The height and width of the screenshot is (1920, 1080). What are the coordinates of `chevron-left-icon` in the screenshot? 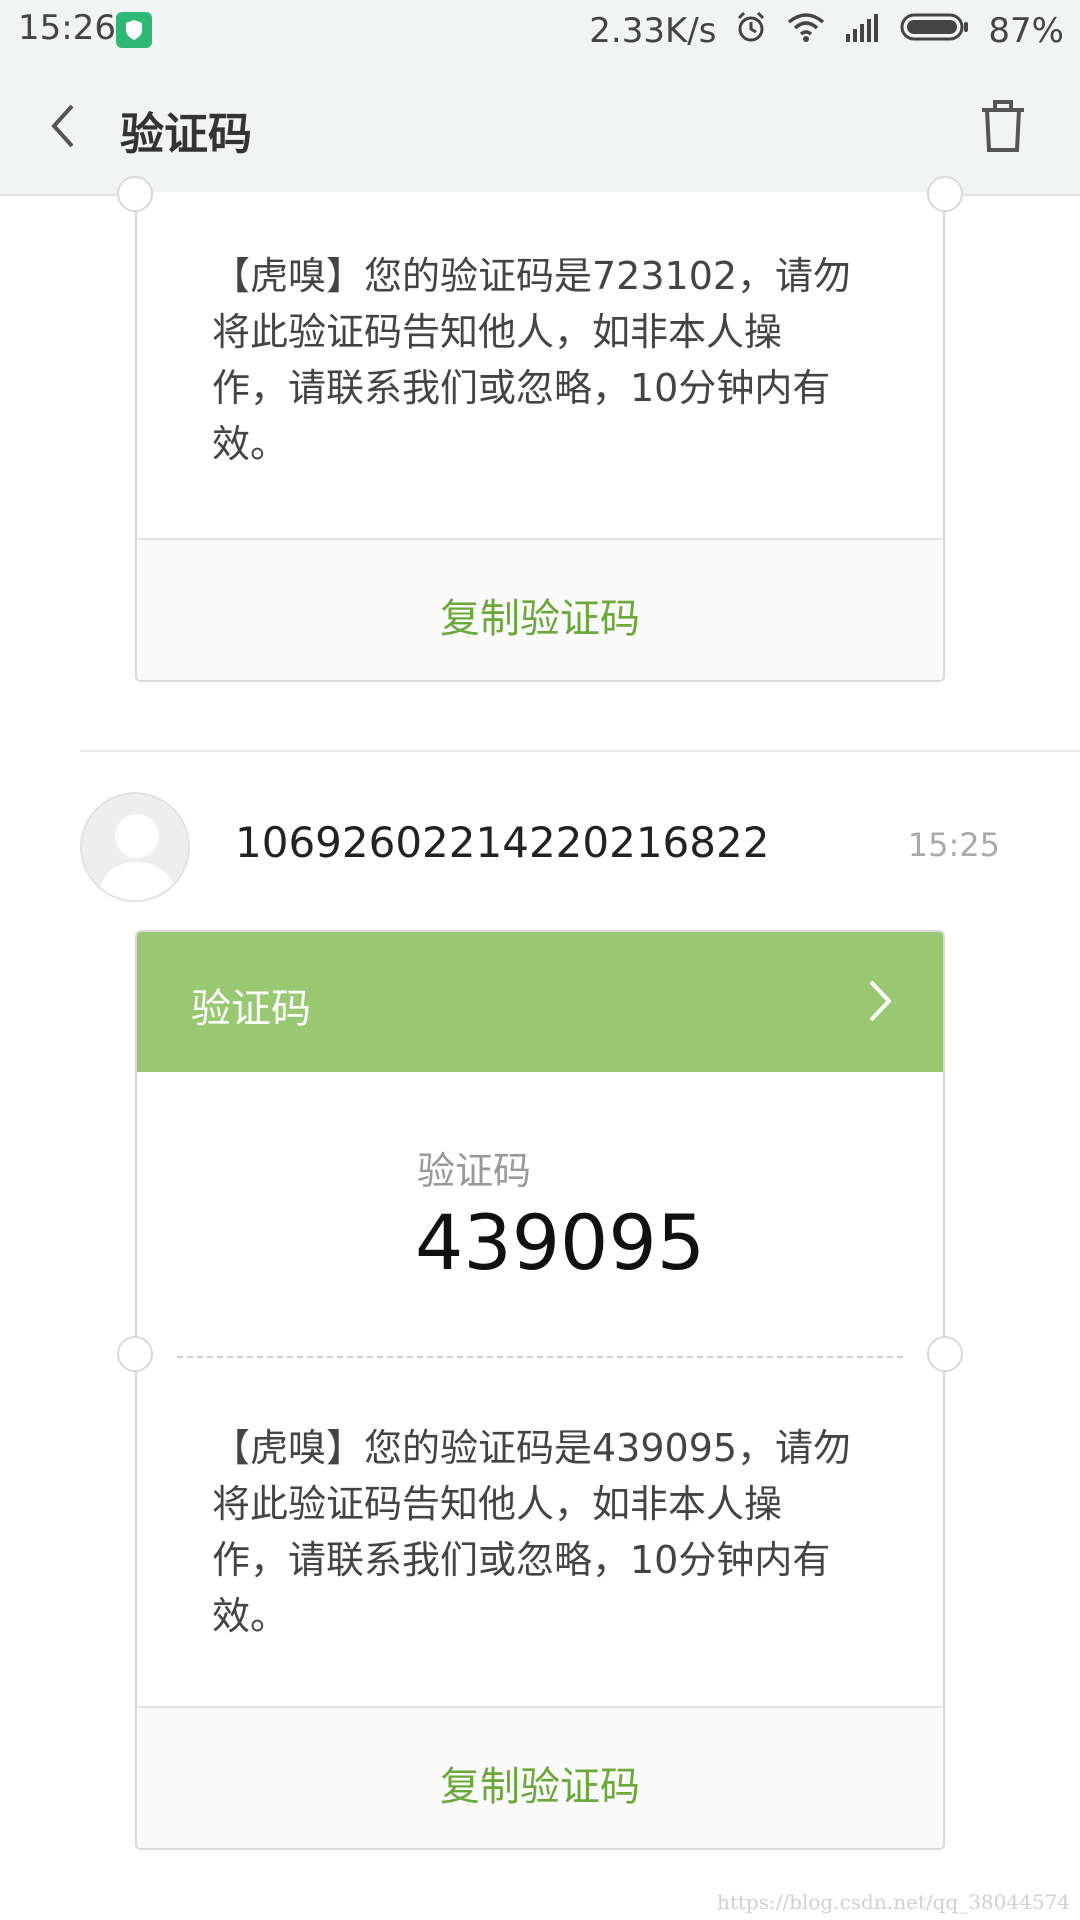 It's located at (63, 126).